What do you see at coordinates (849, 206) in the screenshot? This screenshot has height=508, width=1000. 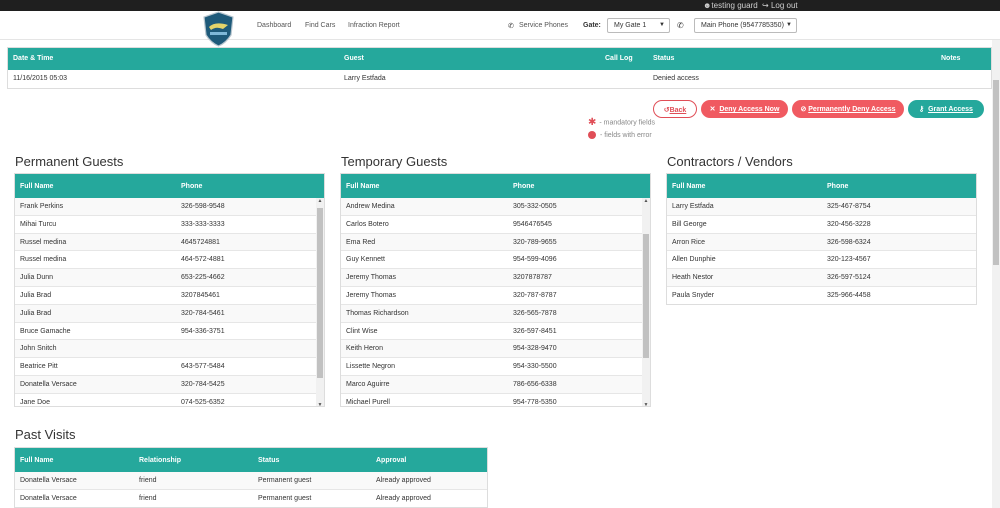 I see `cell: 325-467-8754` at bounding box center [849, 206].